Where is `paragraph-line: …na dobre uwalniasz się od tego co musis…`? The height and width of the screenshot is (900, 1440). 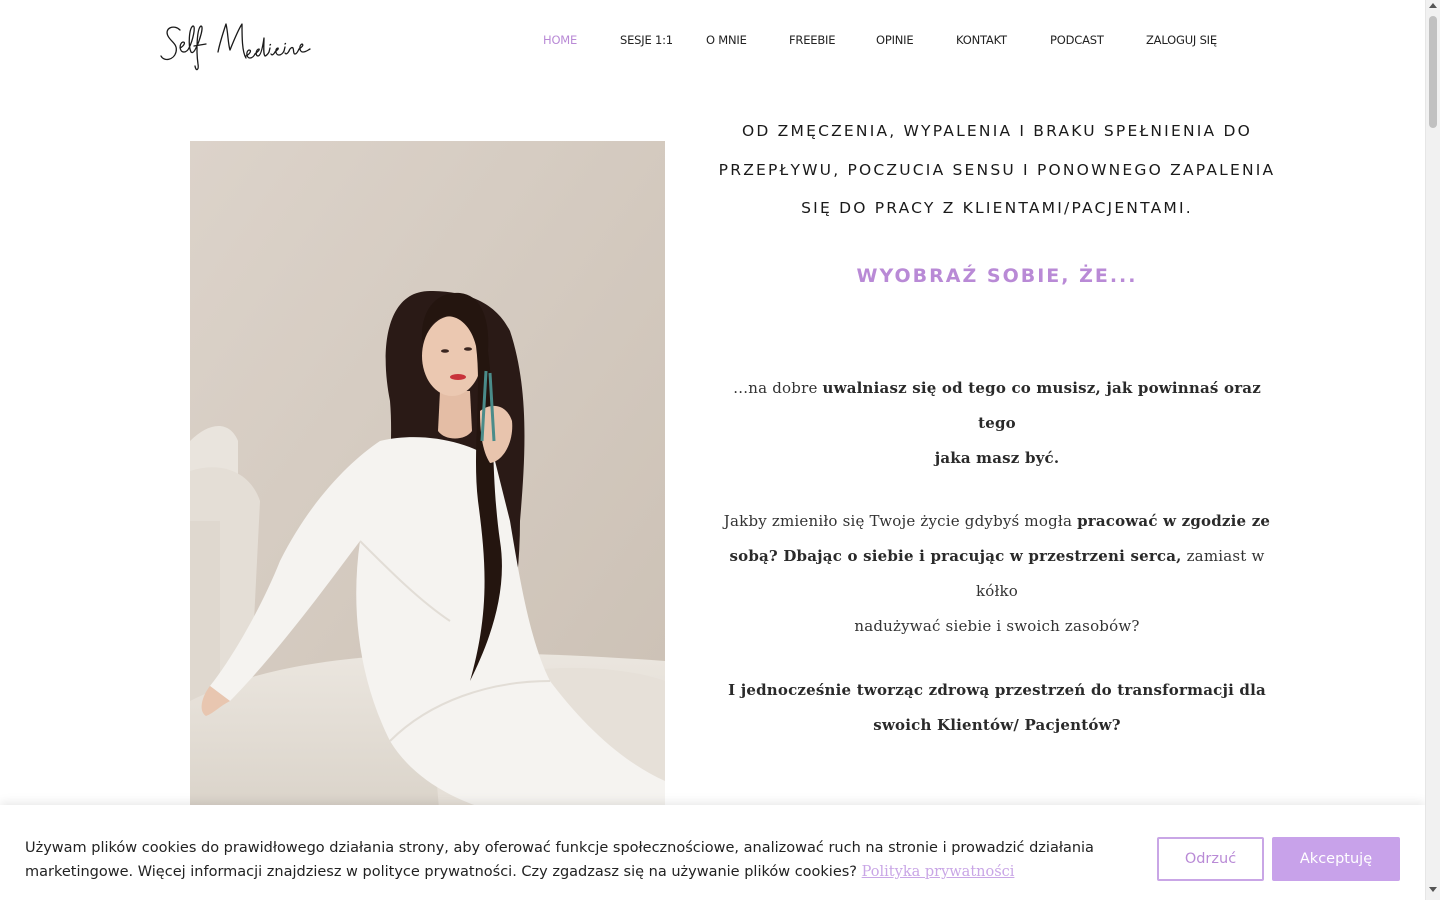 paragraph-line: …na dobre uwalniasz się od tego co musis… is located at coordinates (997, 405).